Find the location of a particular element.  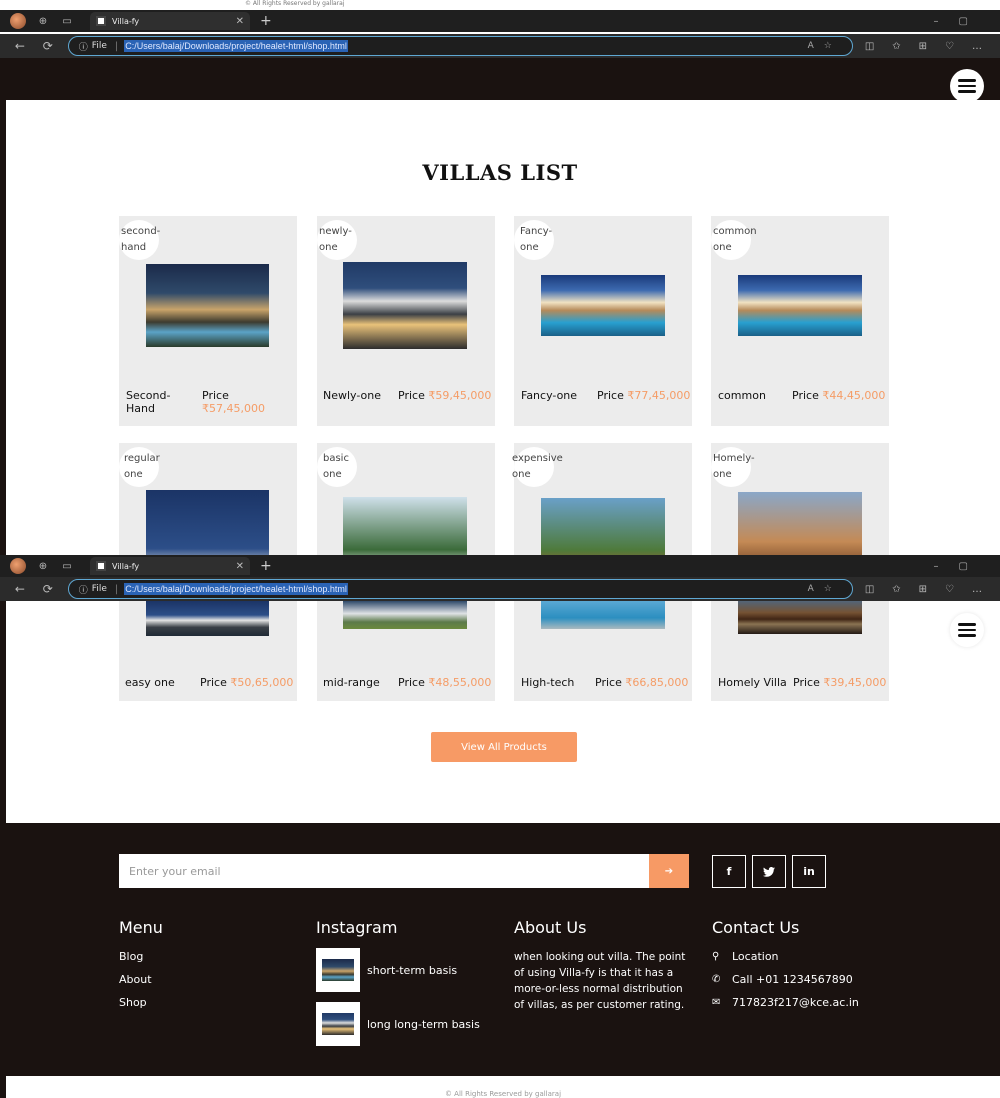

hamburger-menu-button is located at coordinates (967, 86).